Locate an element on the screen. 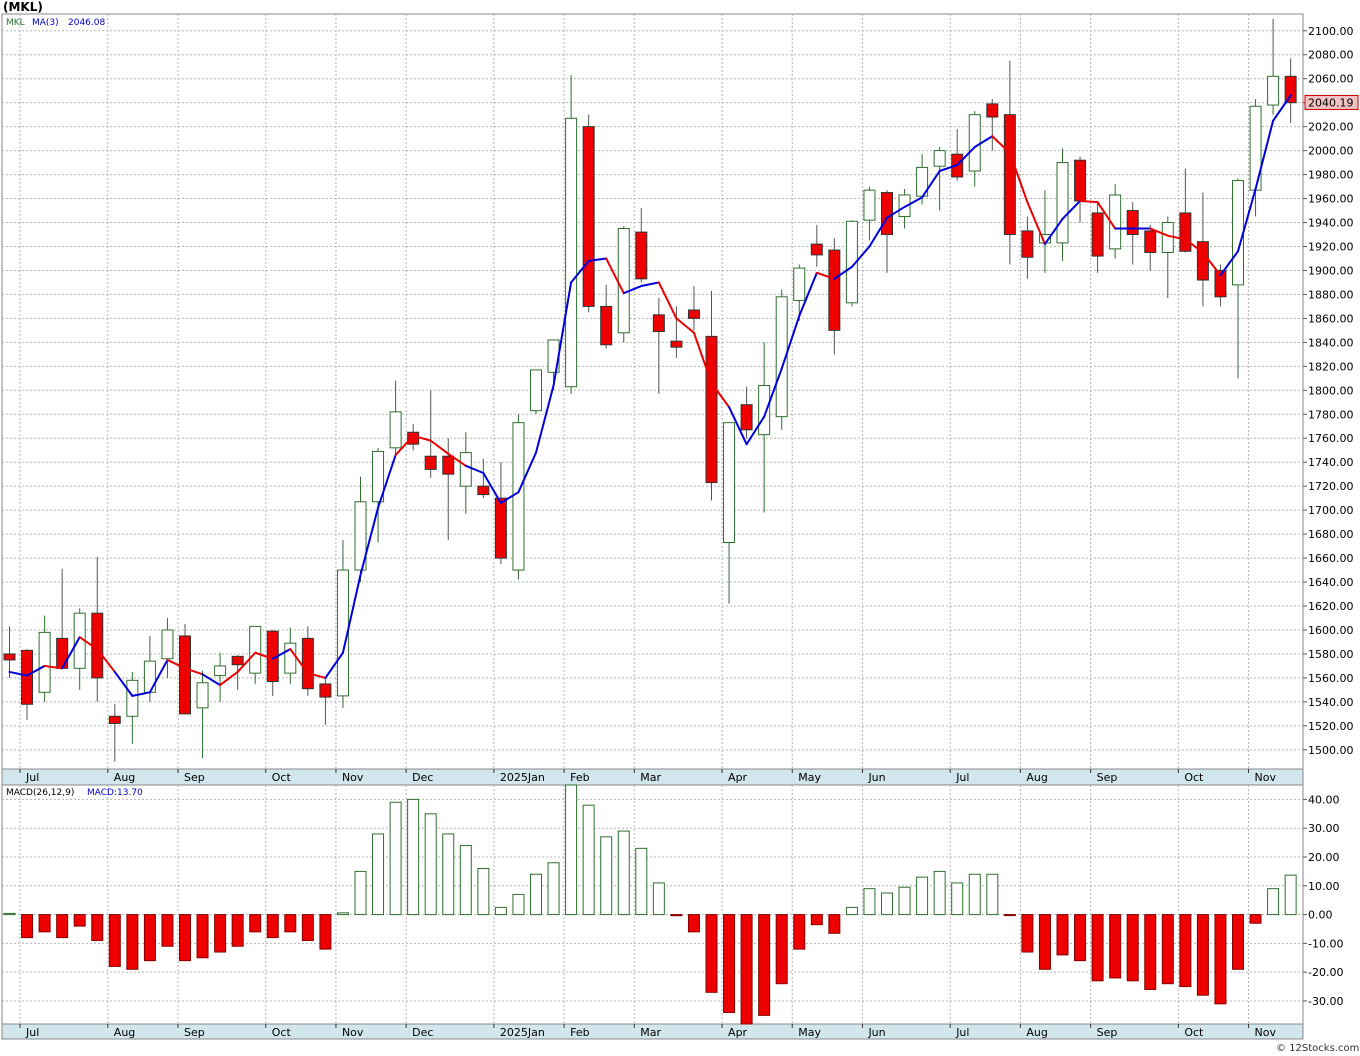 This screenshot has height=1056, width=1360. price-tick-label: 1940.00 is located at coordinates (1331, 223).